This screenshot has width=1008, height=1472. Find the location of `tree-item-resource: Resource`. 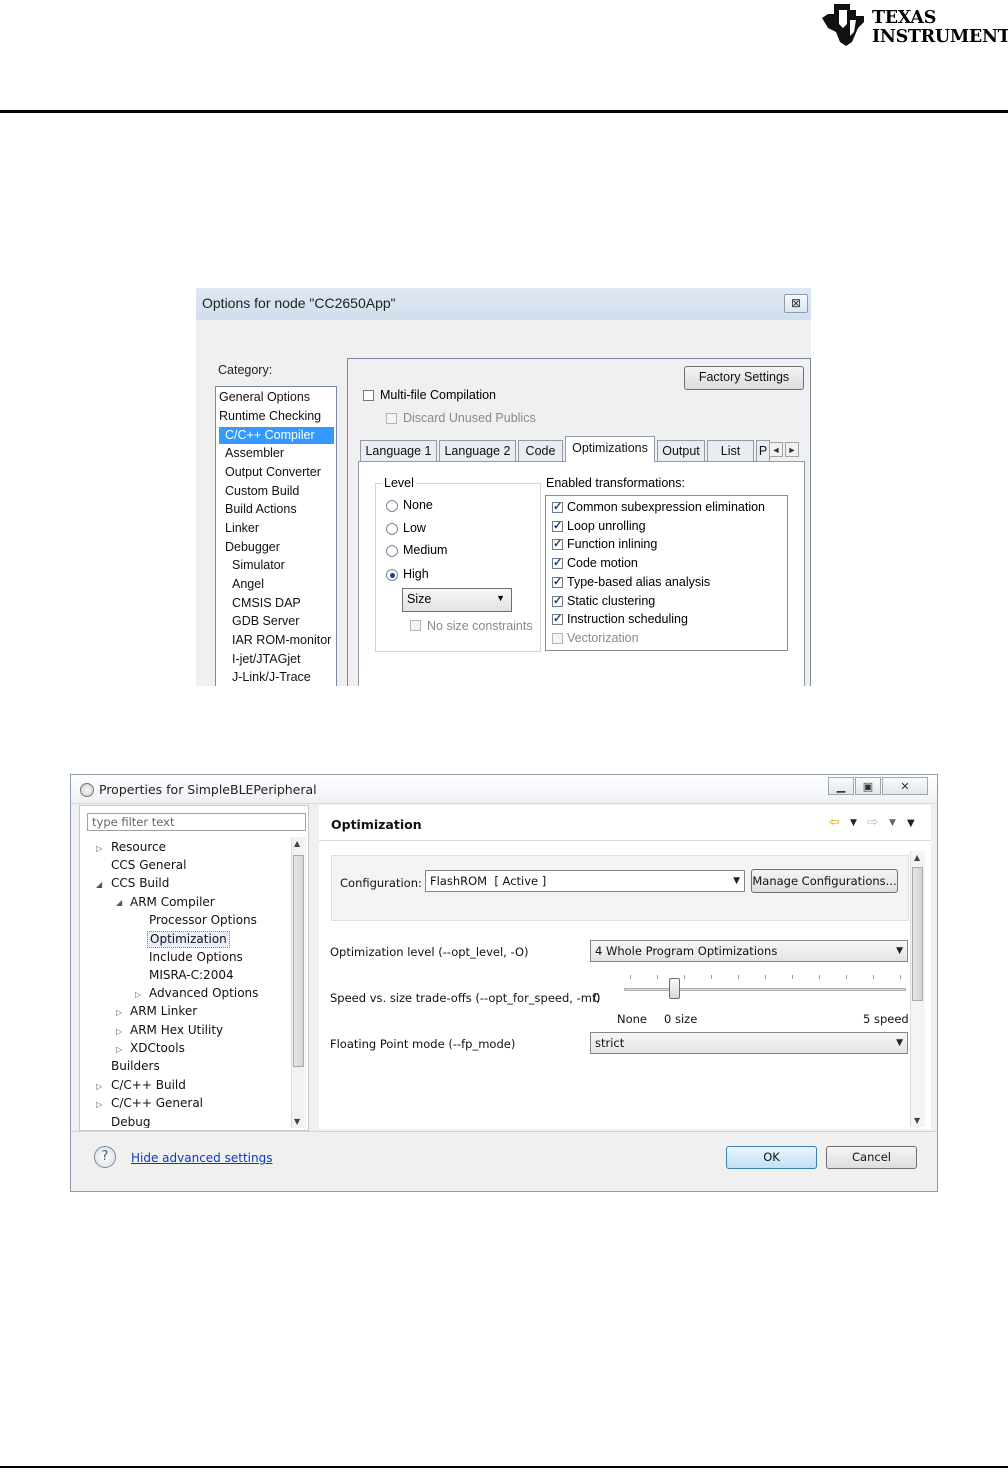

tree-item-resource: Resource is located at coordinates (138, 847).